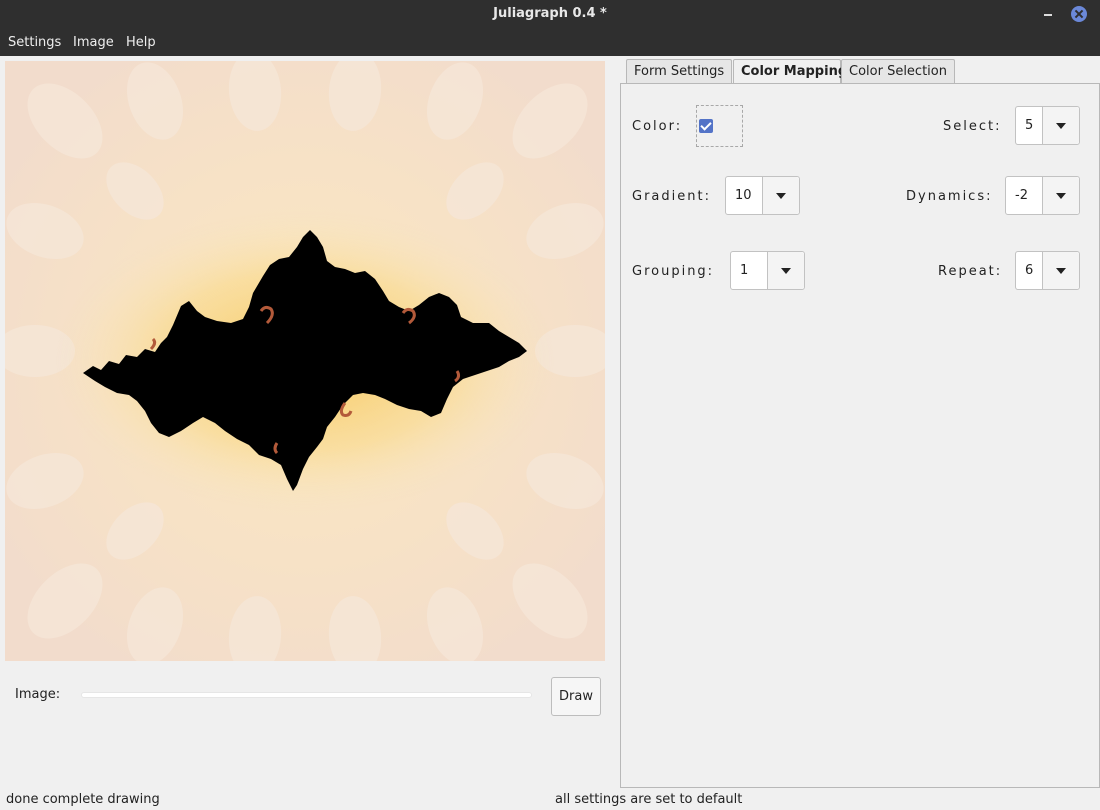 The width and height of the screenshot is (1100, 810). I want to click on status-message-right: all settings are set to default, so click(649, 799).